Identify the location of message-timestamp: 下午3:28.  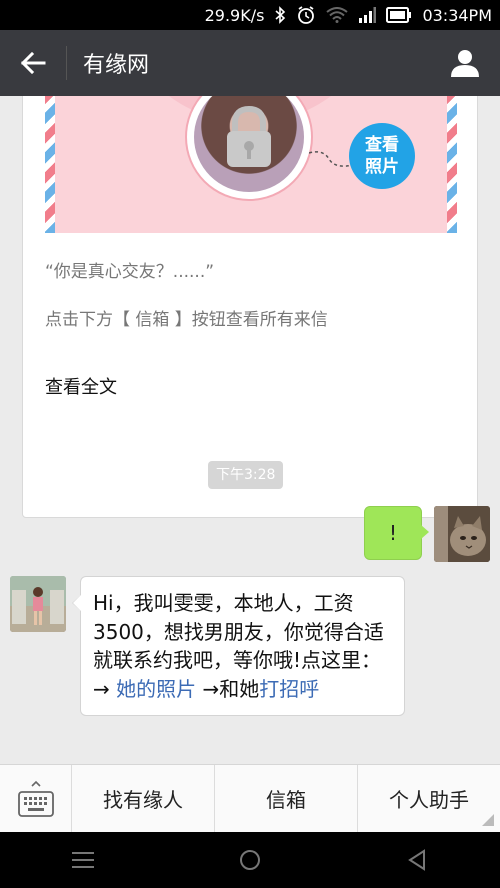
(246, 475).